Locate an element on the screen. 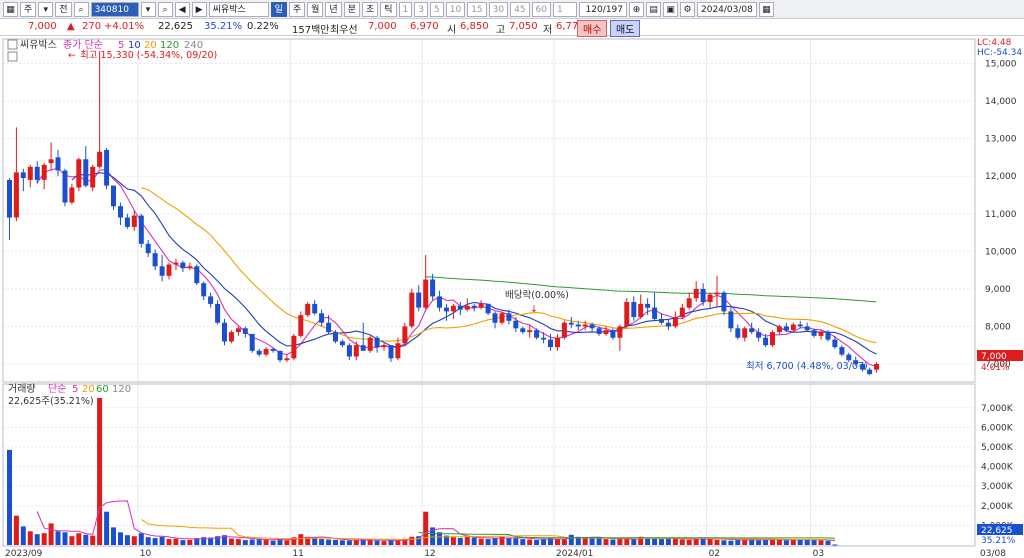 This screenshot has height=558, width=1024. calendar-icon: ▦ is located at coordinates (766, 9).